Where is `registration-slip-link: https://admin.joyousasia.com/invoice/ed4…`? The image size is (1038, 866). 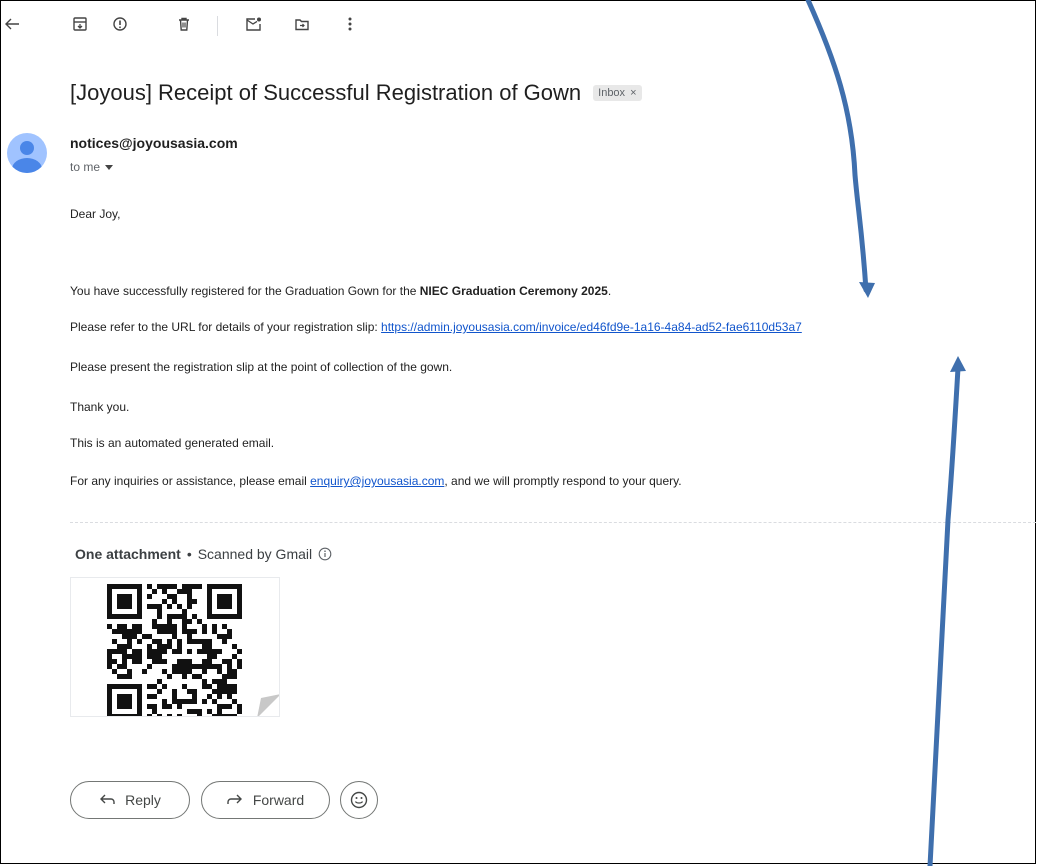
registration-slip-link: https://admin.joyousasia.com/invoice/ed4… is located at coordinates (591, 327).